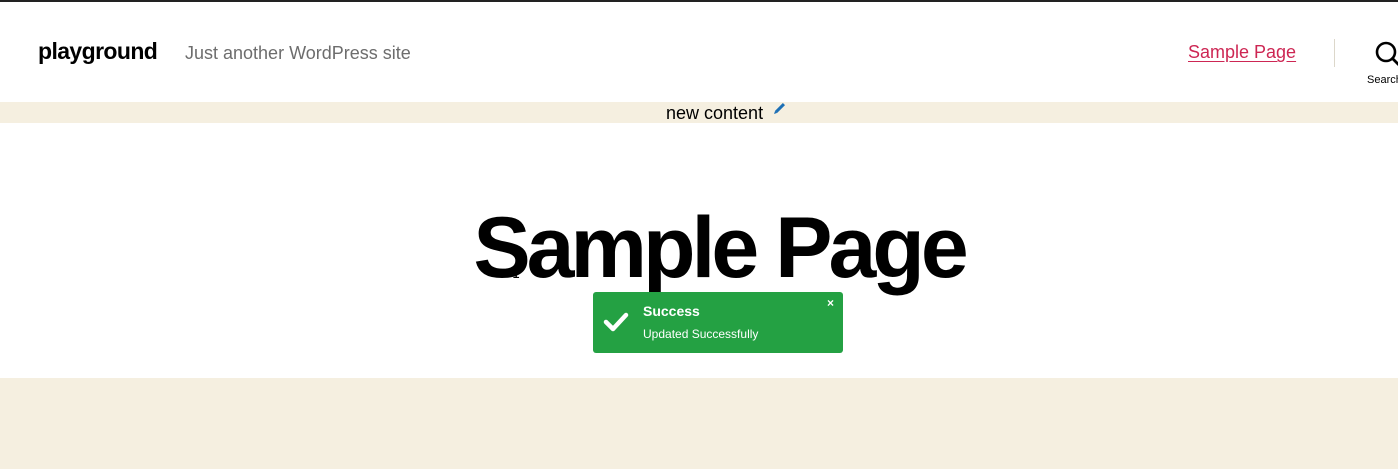 This screenshot has width=1398, height=469. I want to click on site-tagline: Just another WordPress site, so click(298, 53).